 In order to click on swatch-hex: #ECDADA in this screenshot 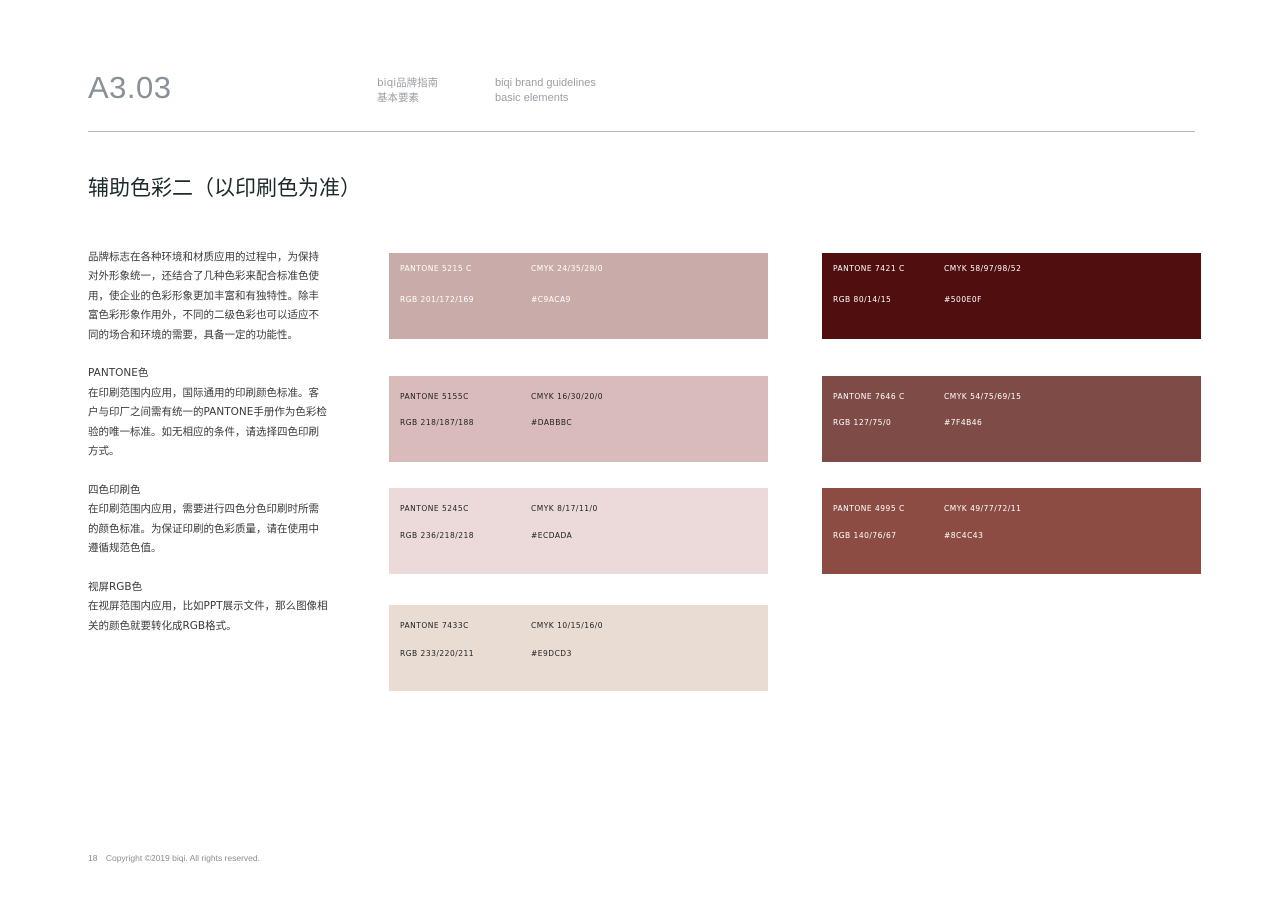, I will do `click(552, 535)`.